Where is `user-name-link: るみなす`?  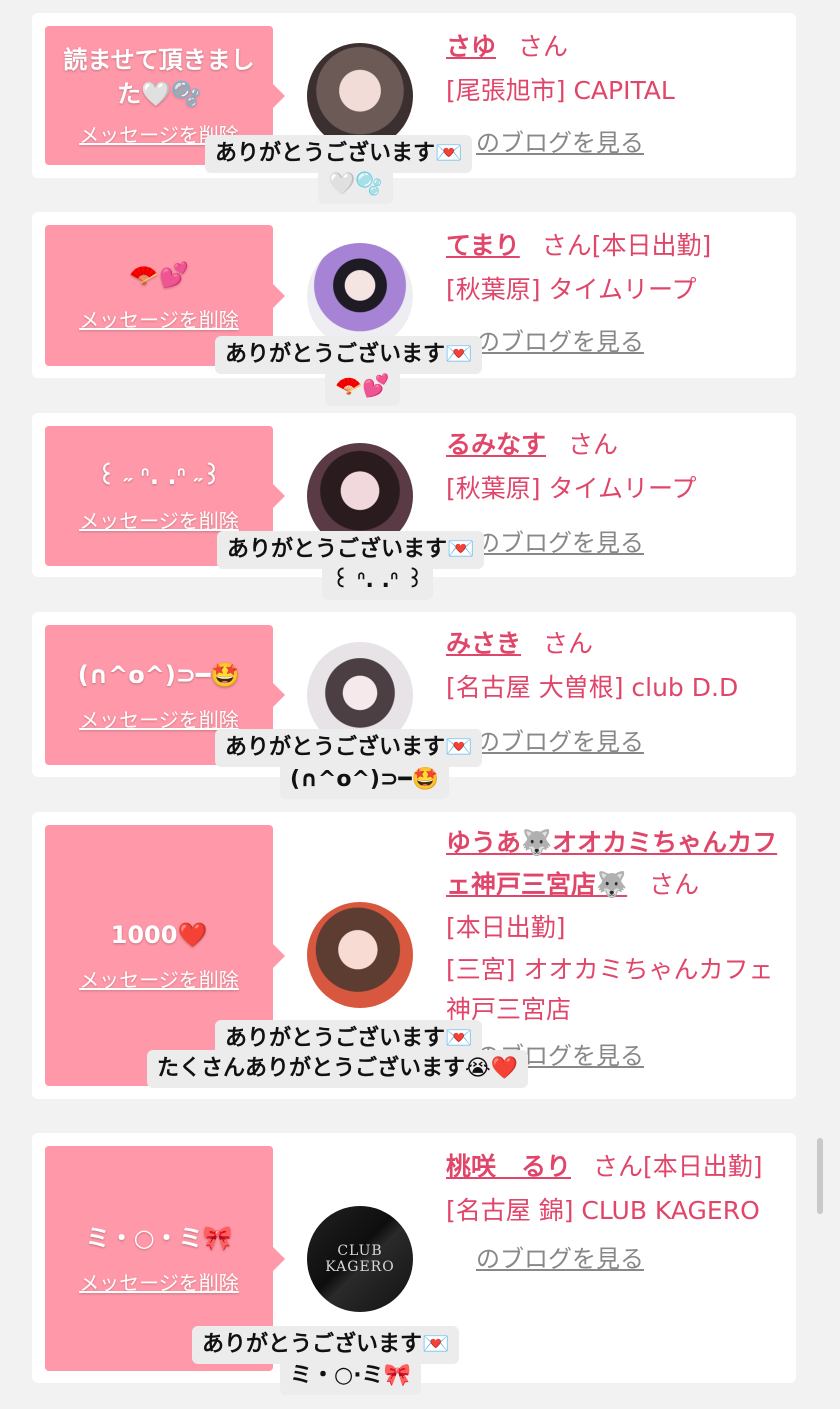
user-name-link: るみなす is located at coordinates (496, 444).